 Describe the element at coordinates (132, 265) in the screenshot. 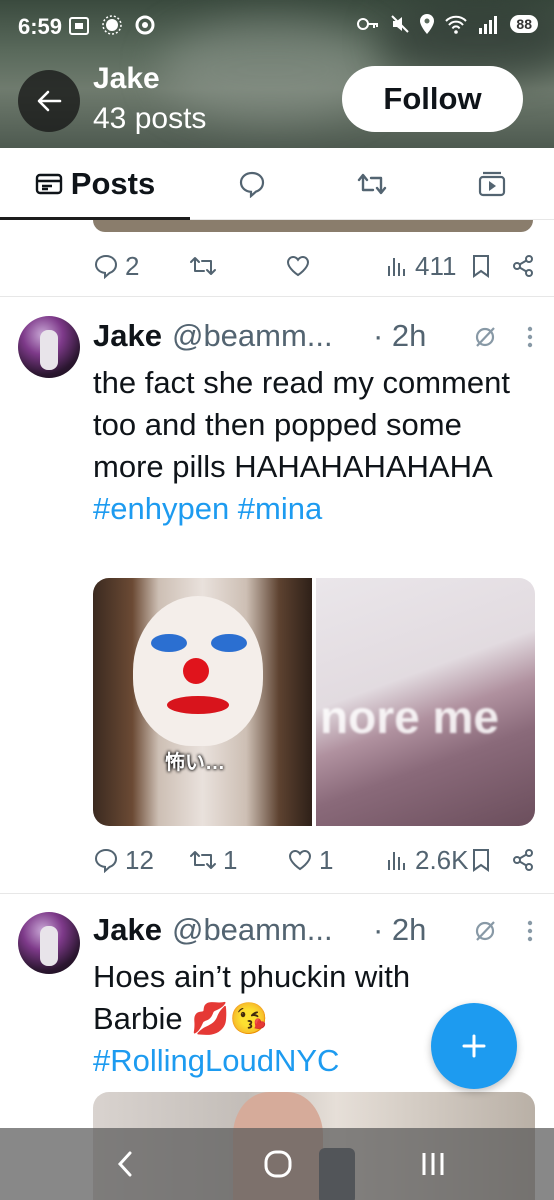

I see `reply-count: 2` at that location.